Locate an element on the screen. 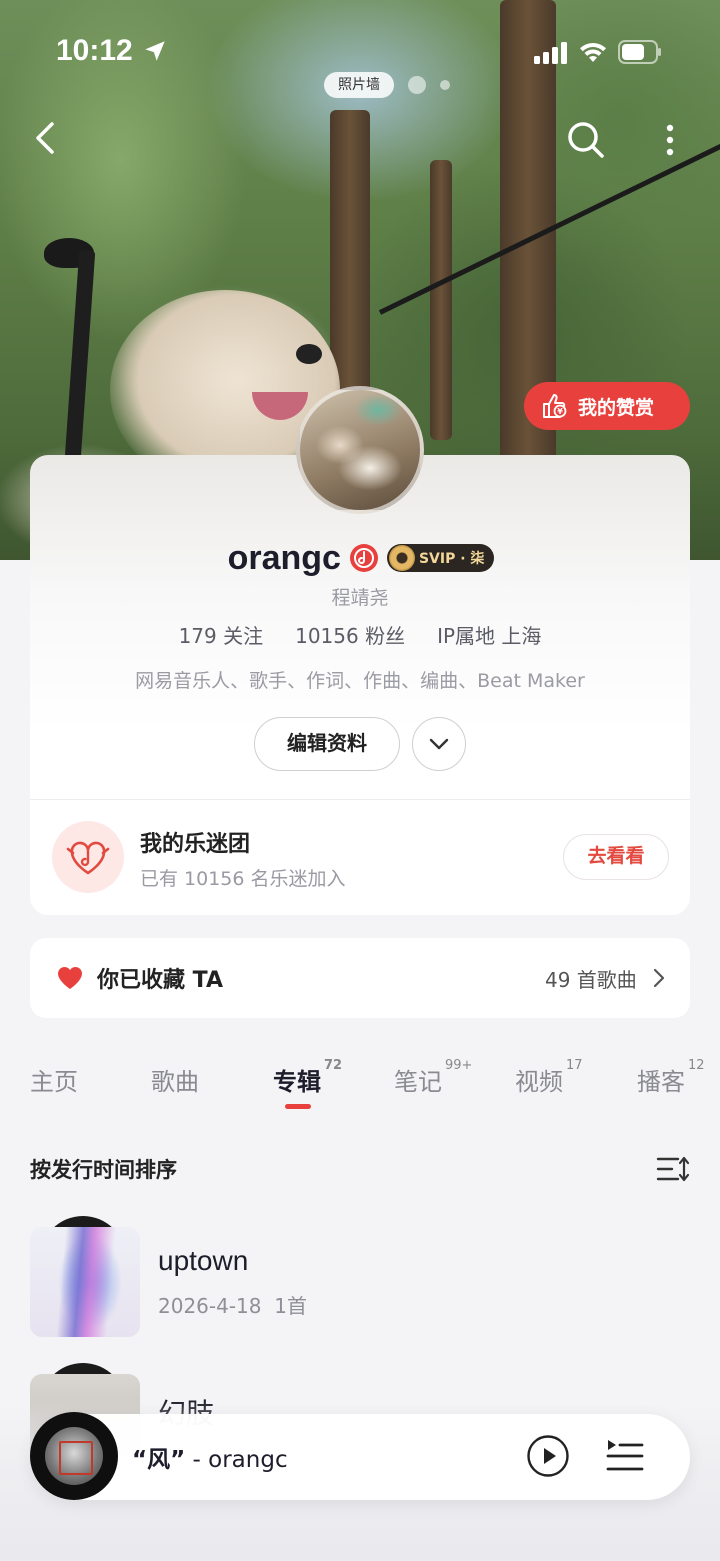  profile-tabs: 主页 歌曲 专辑72 笔记99+ 视频17 播客12 is located at coordinates (360, 1085).